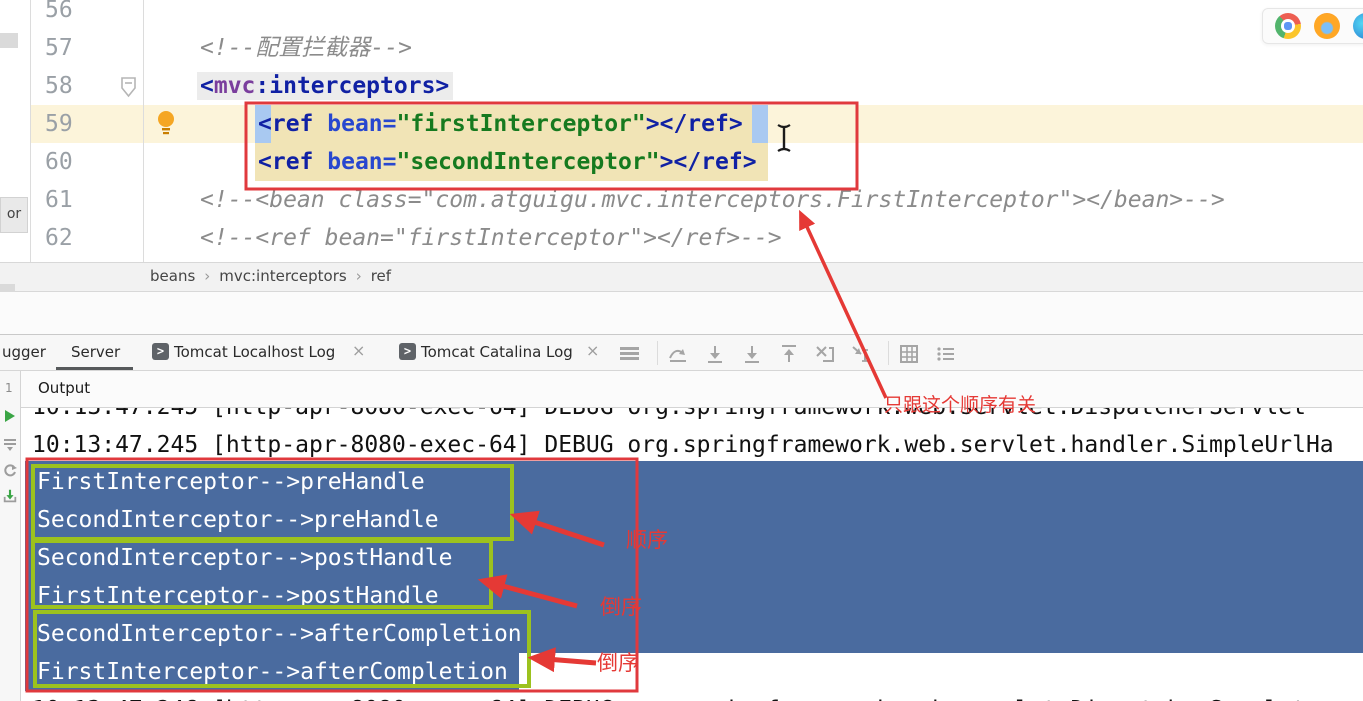  I want to click on line-number: 56, so click(59, 11).